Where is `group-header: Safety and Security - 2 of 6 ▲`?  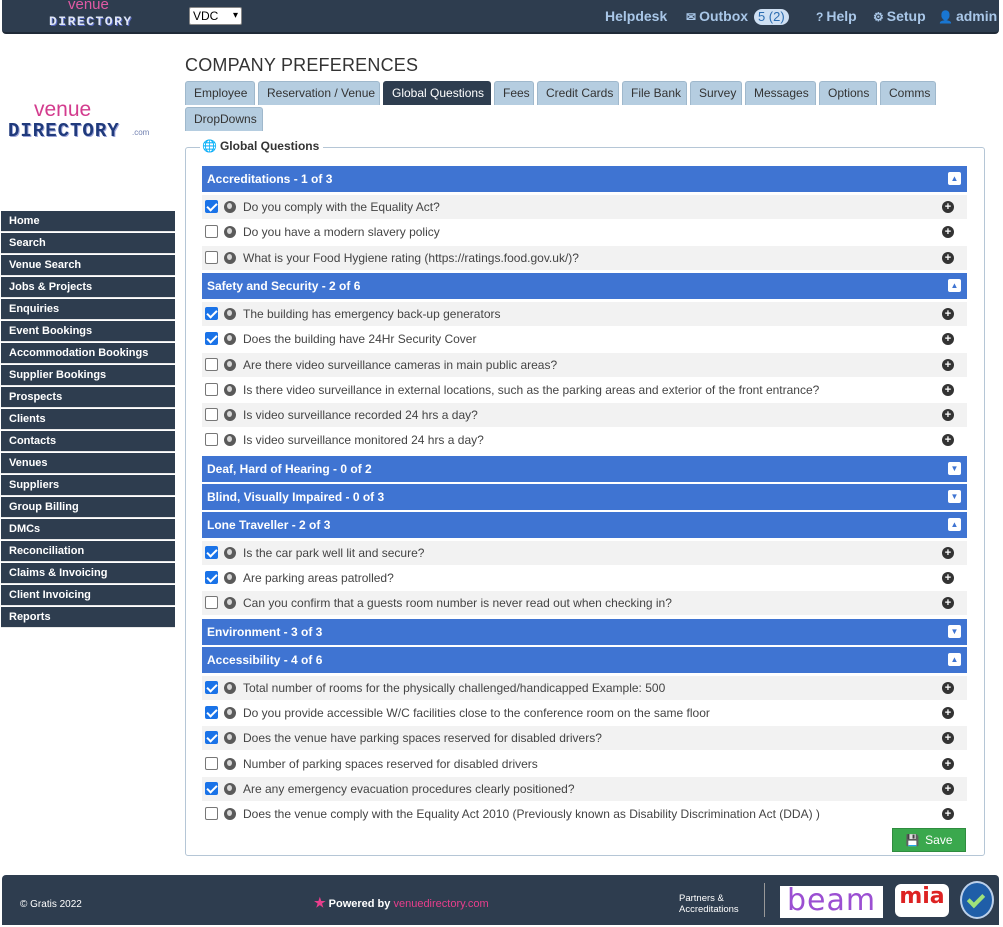 group-header: Safety and Security - 2 of 6 ▲ is located at coordinates (584, 285).